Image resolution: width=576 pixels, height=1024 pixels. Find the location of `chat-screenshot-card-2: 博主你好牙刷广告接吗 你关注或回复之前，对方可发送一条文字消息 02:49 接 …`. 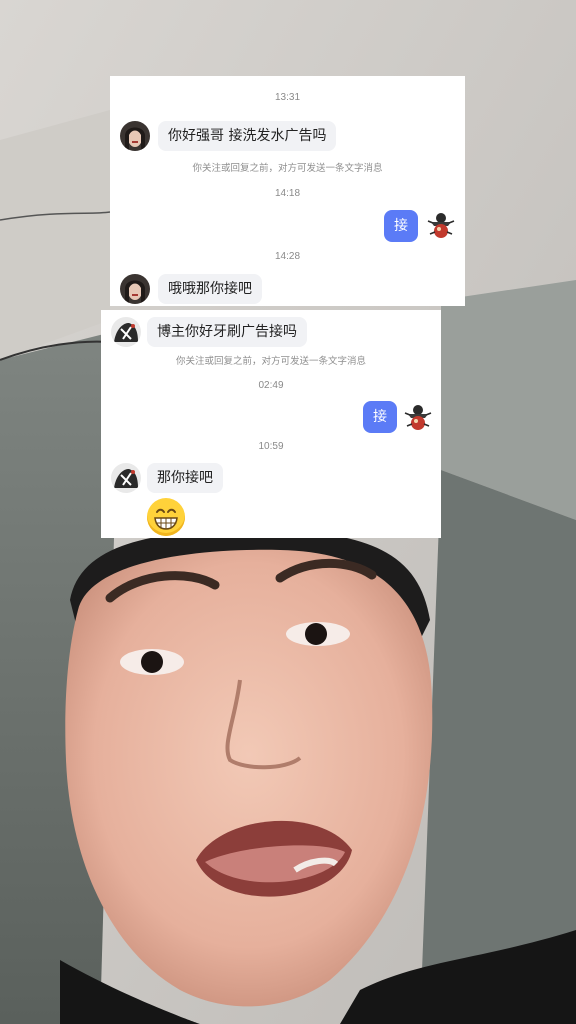

chat-screenshot-card-2: 博主你好牙刷广告接吗 你关注或回复之前，对方可发送一条文字消息 02:49 接 … is located at coordinates (271, 424).